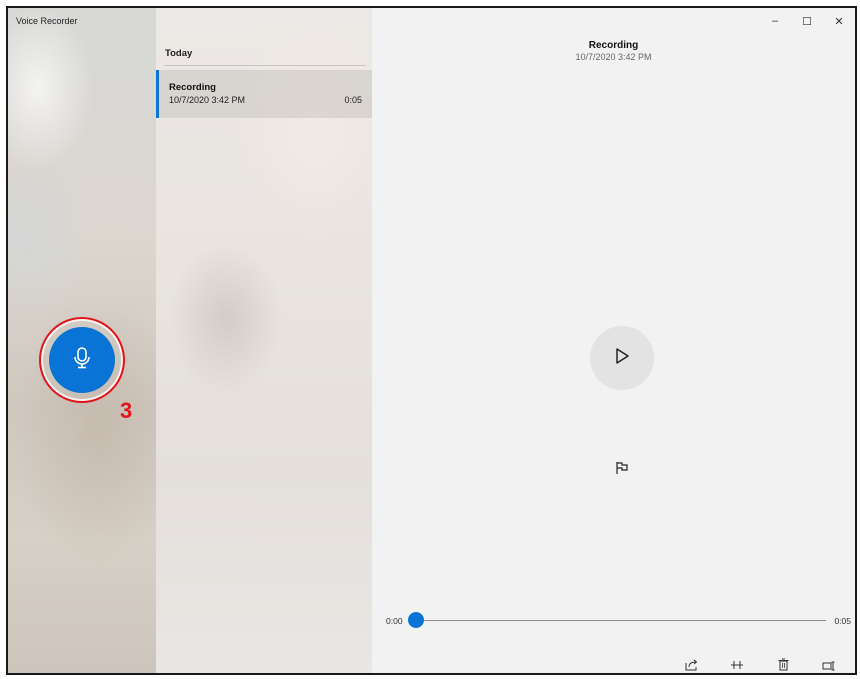 This screenshot has height=679, width=860. Describe the element at coordinates (613, 57) in the screenshot. I see `playback-date: 10/7/2020 3:42 PM` at that location.